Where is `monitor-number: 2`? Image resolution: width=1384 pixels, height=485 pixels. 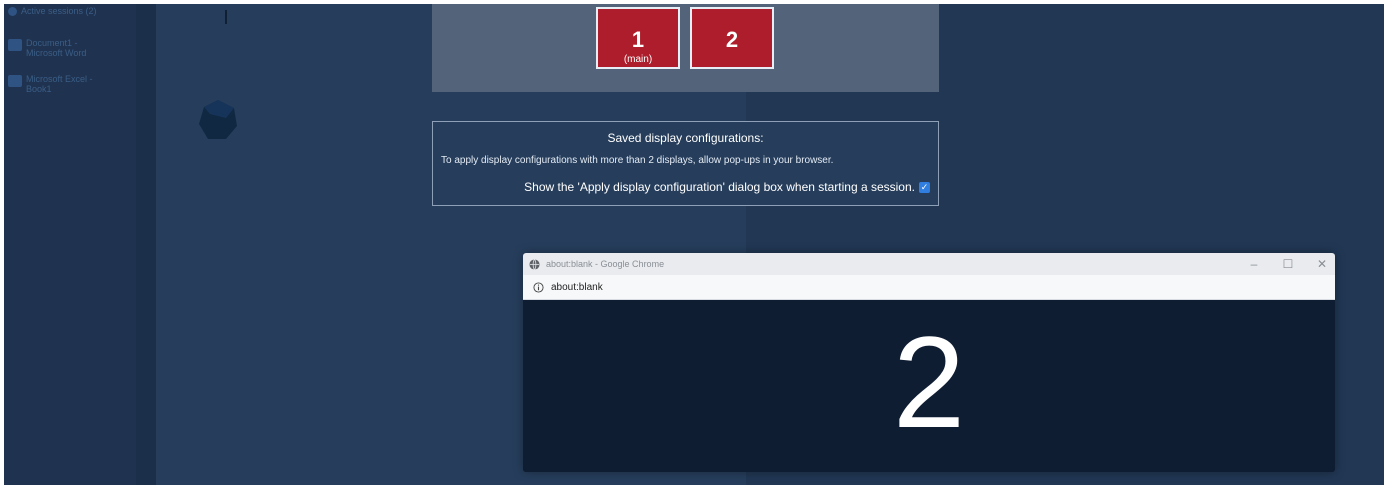
monitor-number: 2 is located at coordinates (732, 39).